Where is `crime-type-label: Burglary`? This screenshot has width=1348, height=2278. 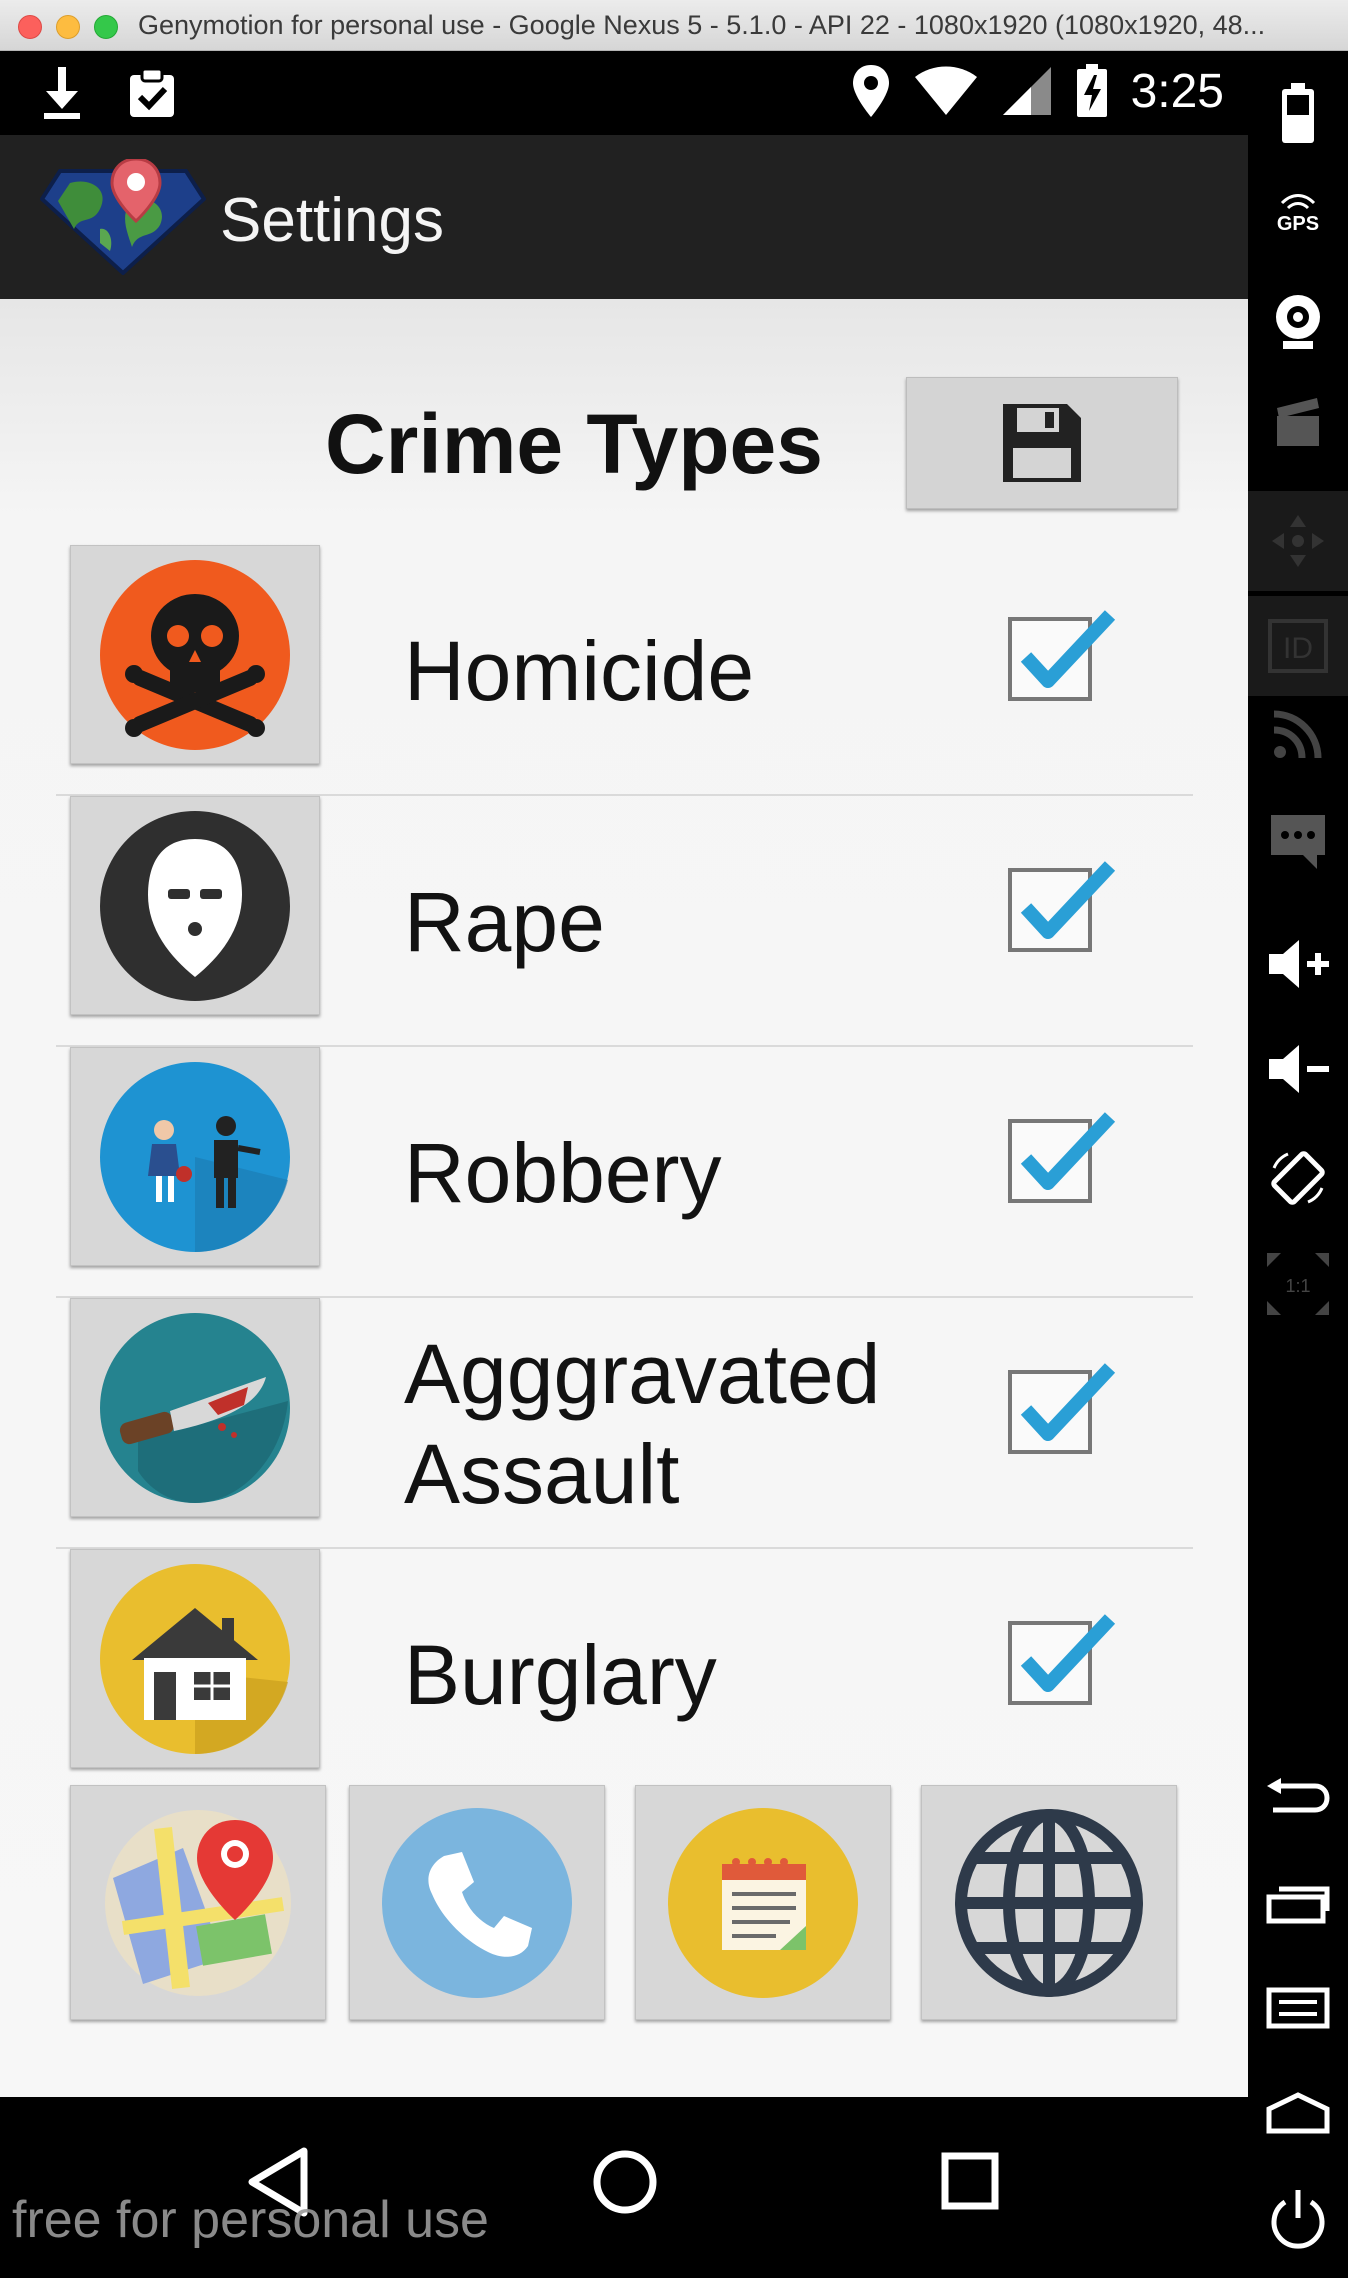 crime-type-label: Burglary is located at coordinates (560, 1674).